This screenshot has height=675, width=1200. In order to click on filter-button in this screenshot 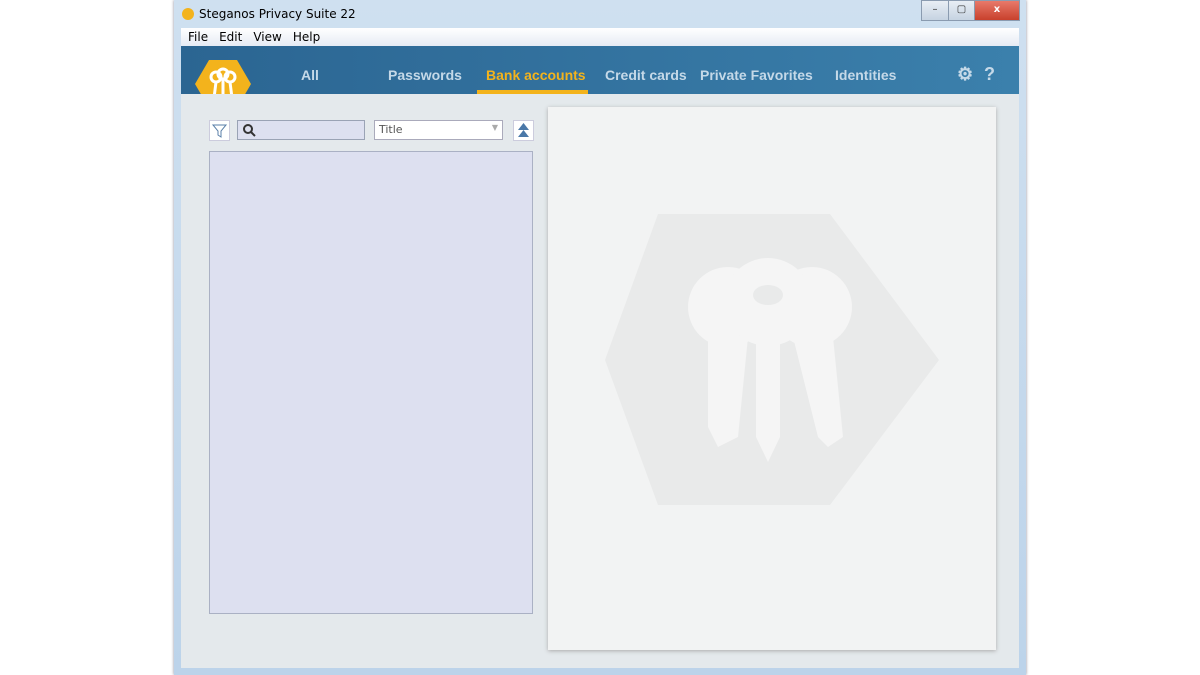, I will do `click(219, 130)`.